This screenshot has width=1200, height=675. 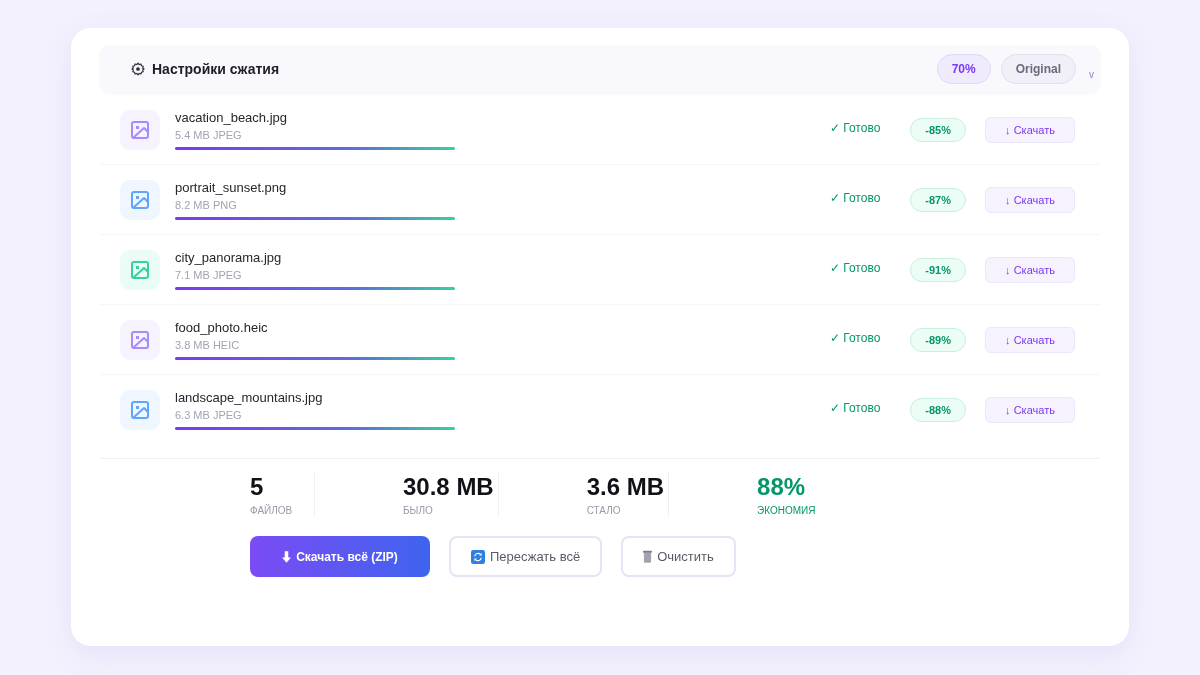 I want to click on savings-badge: -91%, so click(x=938, y=269).